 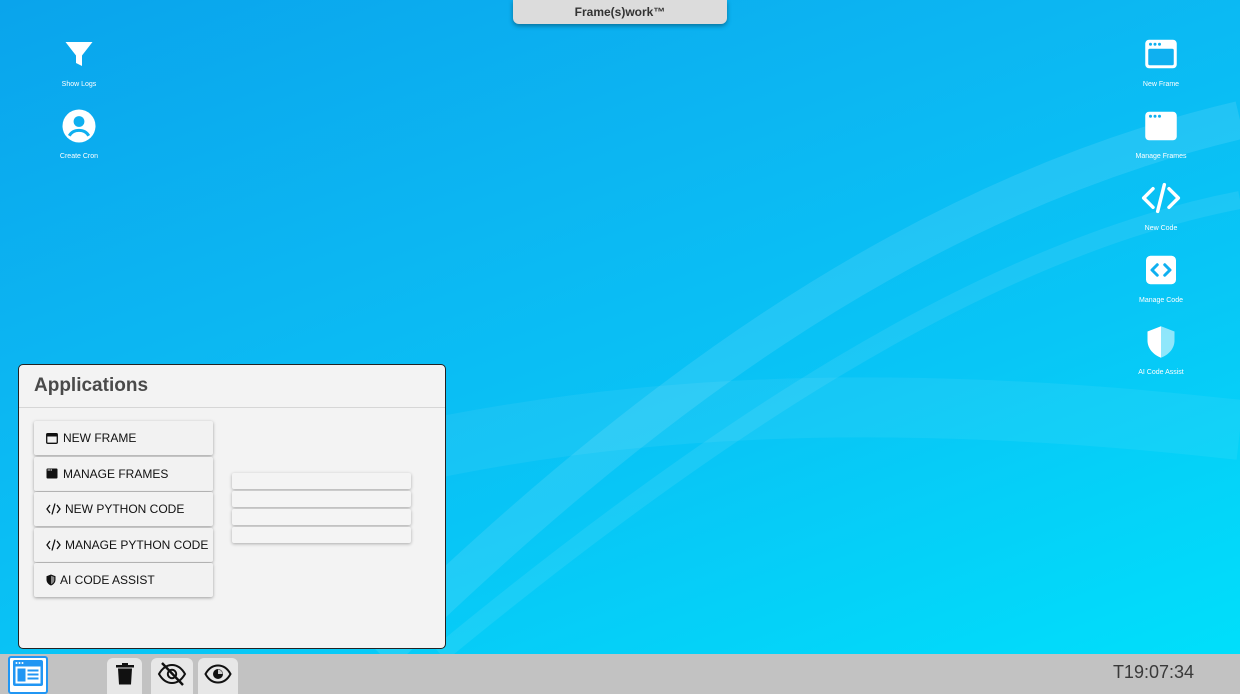 I want to click on trash-icon, so click(x=124, y=676).